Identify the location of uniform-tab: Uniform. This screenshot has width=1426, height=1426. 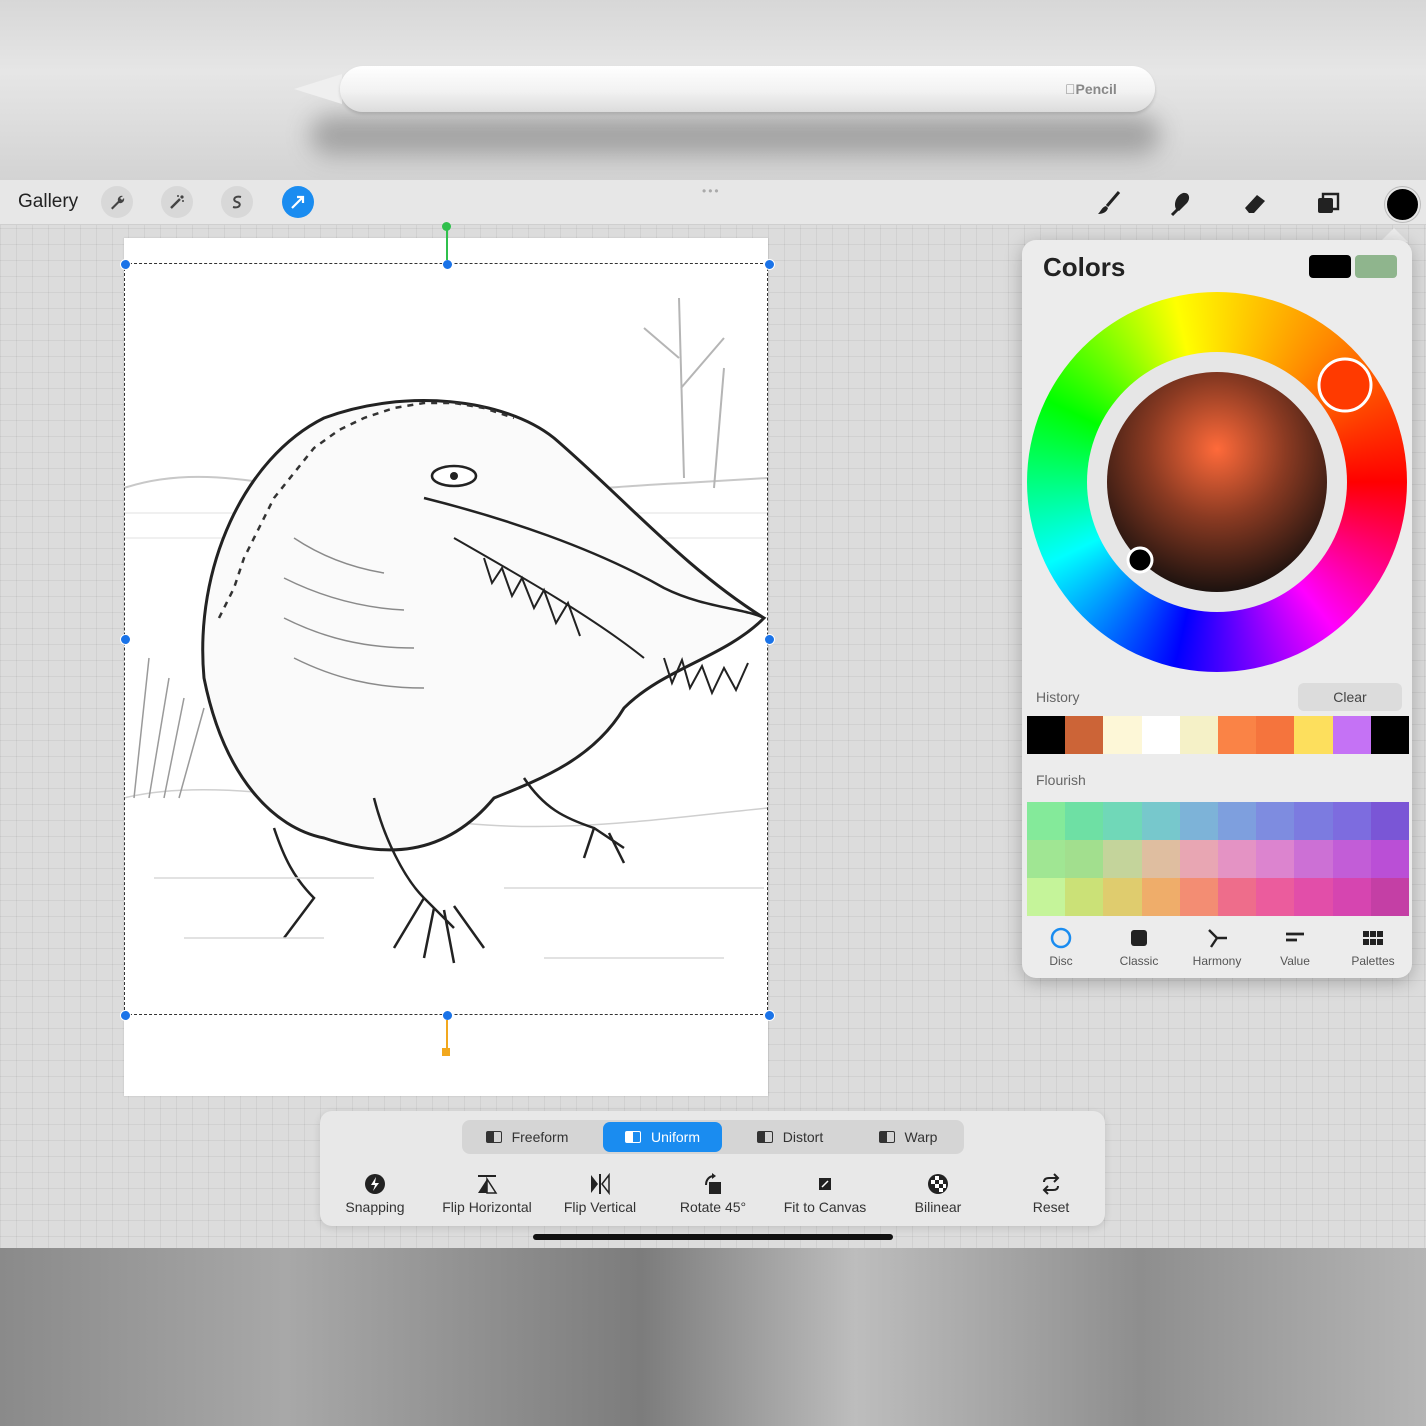
(662, 1137).